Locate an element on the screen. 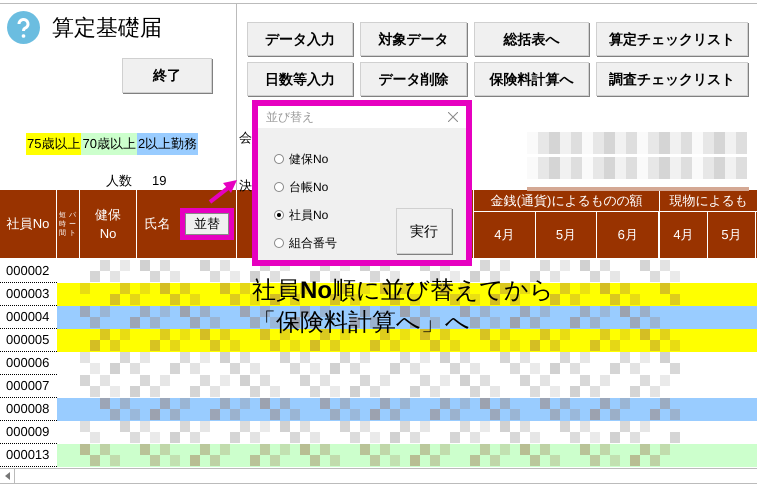 The image size is (757, 496). toolbar-button: 保険料計算へ is located at coordinates (531, 79).